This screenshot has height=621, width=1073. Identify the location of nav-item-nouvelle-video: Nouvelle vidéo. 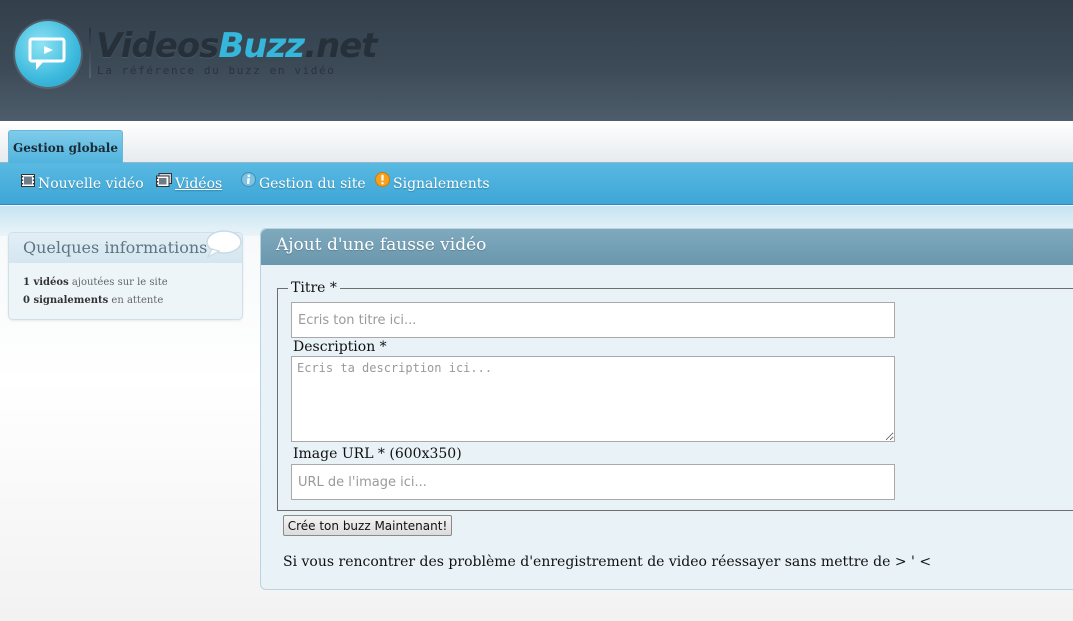
(82, 184).